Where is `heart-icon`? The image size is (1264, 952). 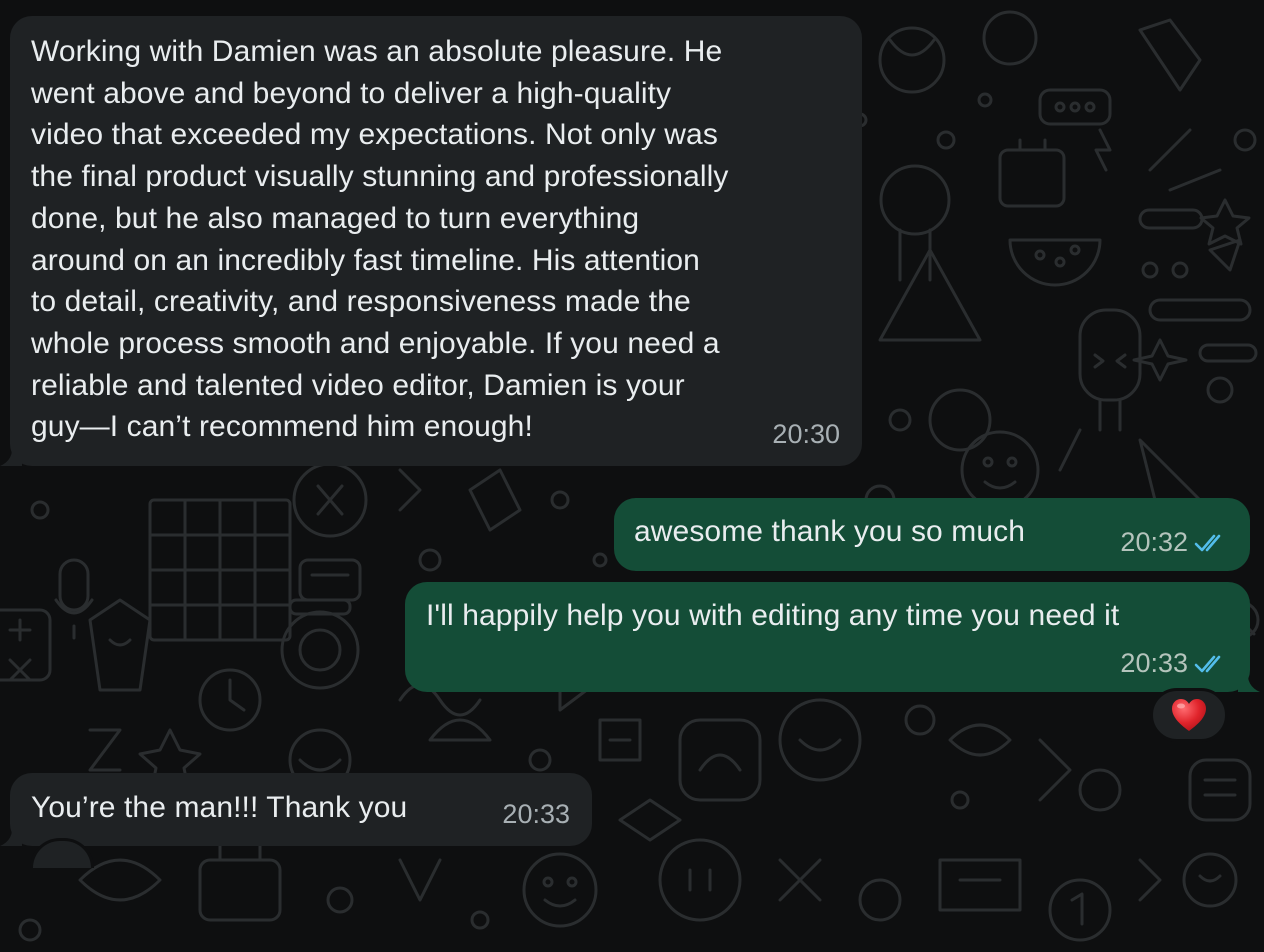
heart-icon is located at coordinates (1189, 715).